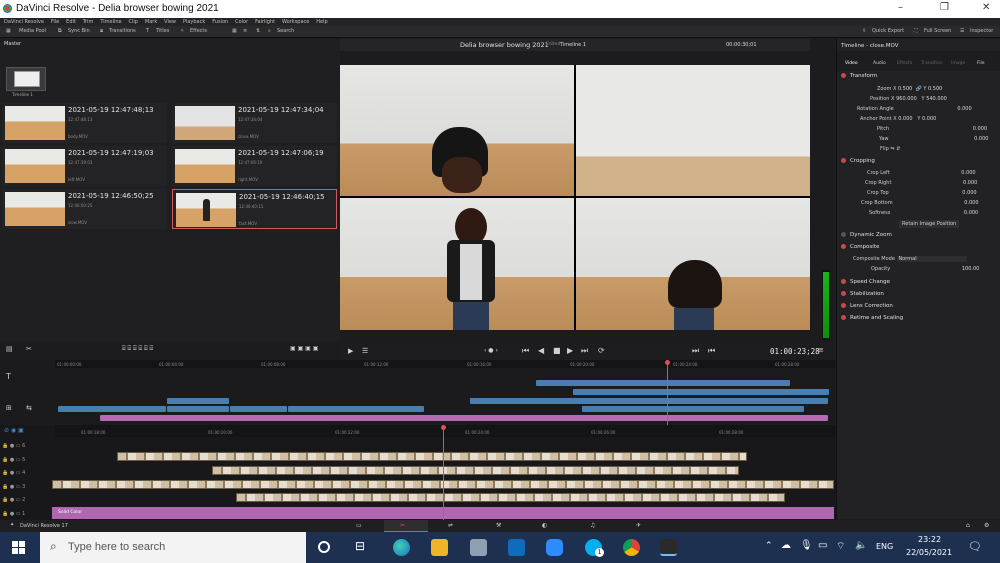 Image resolution: width=1000 pixels, height=563 pixels. Describe the element at coordinates (971, 203) in the screenshot. I see `crop-bottom-field: 0.000` at that location.